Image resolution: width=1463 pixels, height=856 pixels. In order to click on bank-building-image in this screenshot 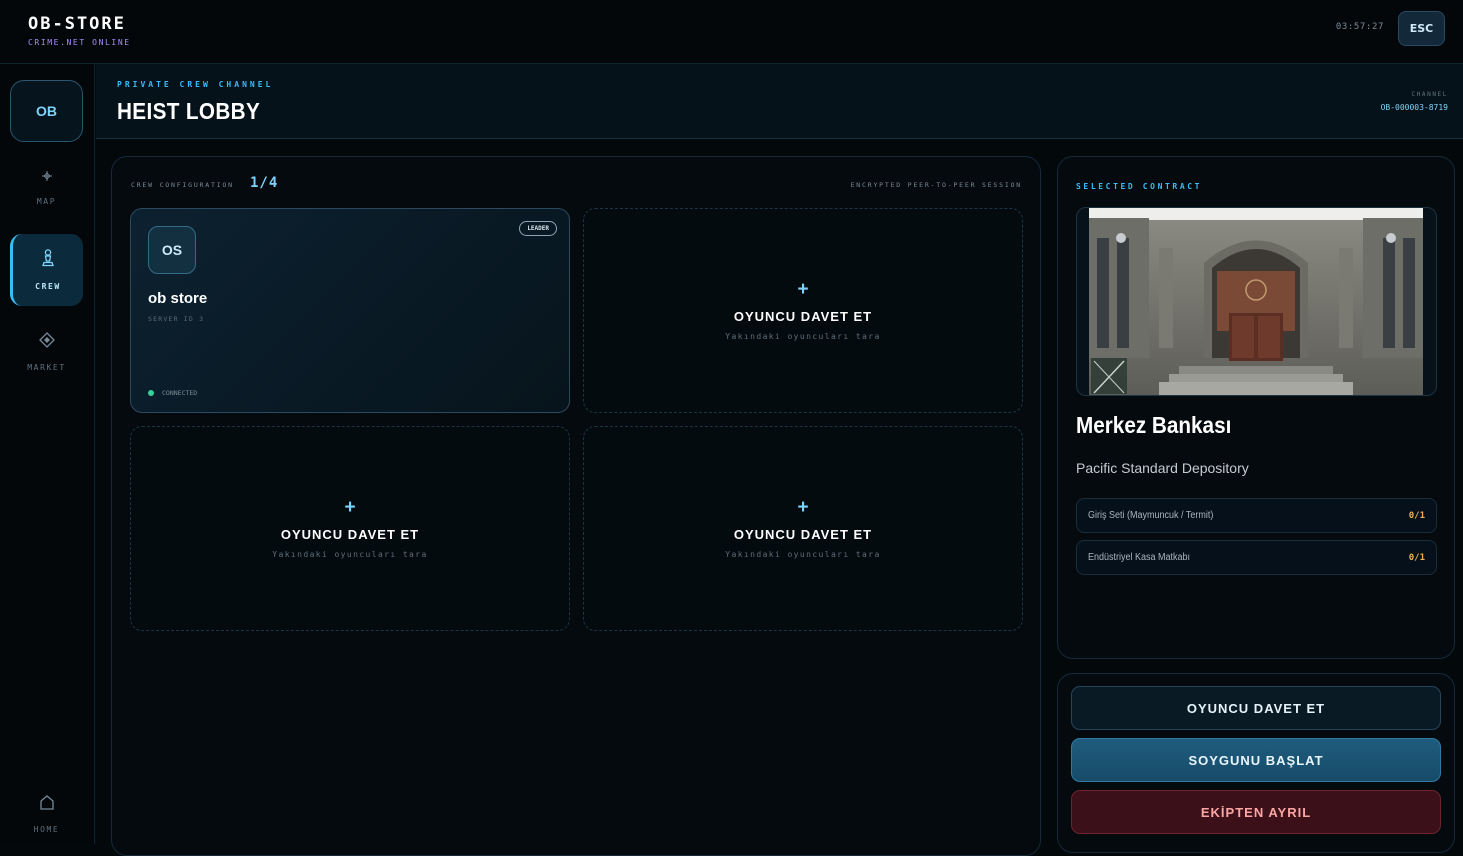, I will do `click(1256, 301)`.